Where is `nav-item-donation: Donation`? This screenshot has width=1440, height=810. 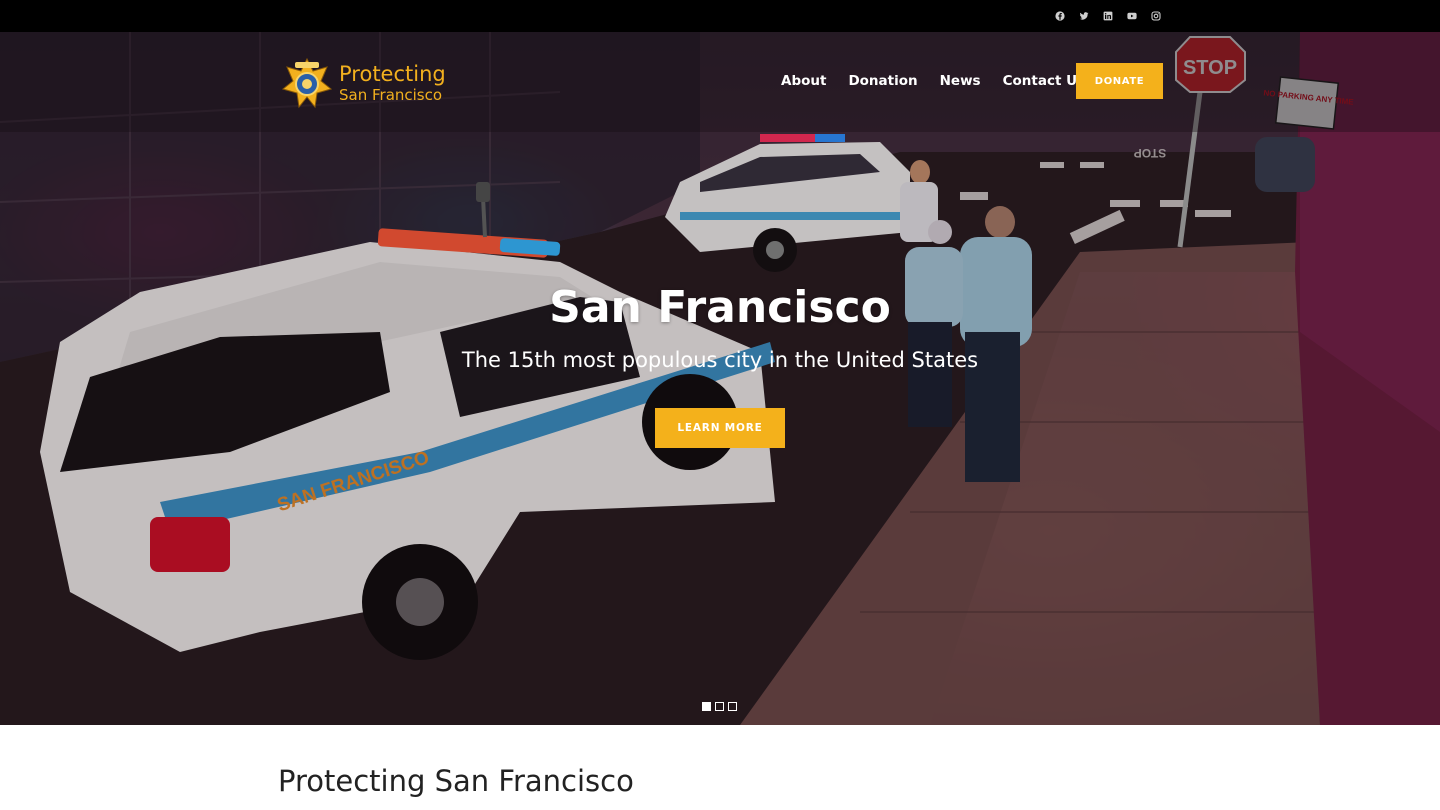
nav-item-donation: Donation is located at coordinates (882, 81).